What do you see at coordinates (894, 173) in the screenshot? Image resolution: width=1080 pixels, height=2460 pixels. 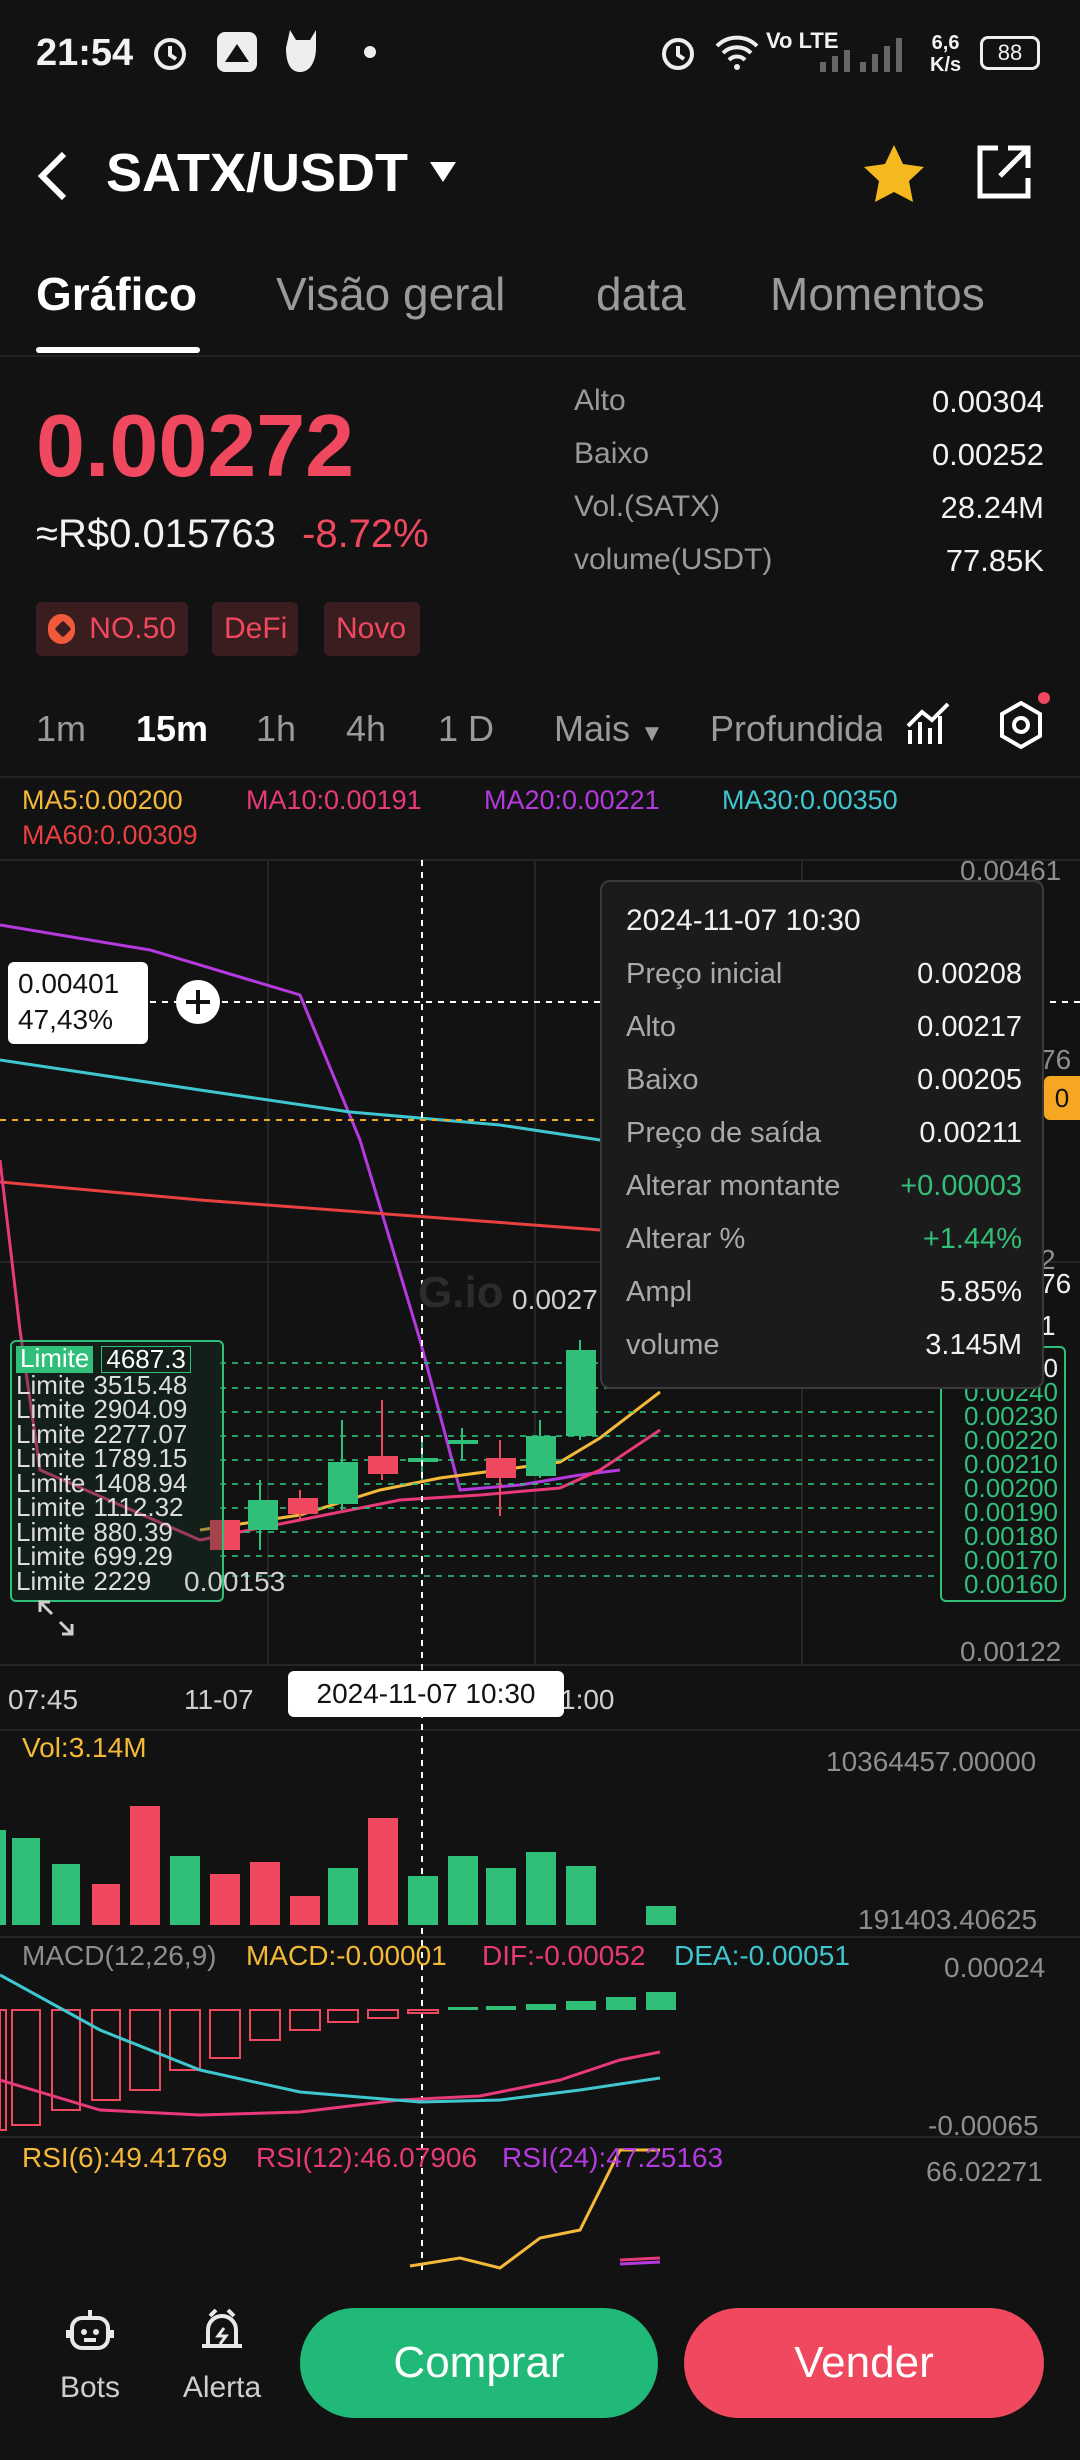 I see `favorite-star-icon` at bounding box center [894, 173].